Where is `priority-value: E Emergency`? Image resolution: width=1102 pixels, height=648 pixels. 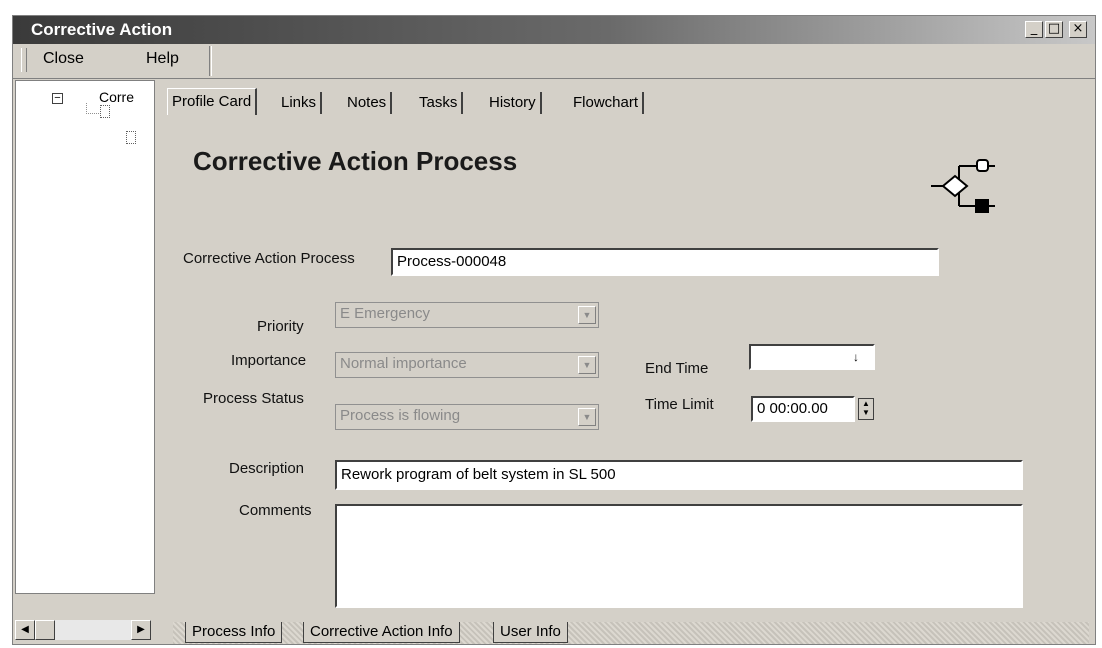
priority-value: E Emergency is located at coordinates (385, 313).